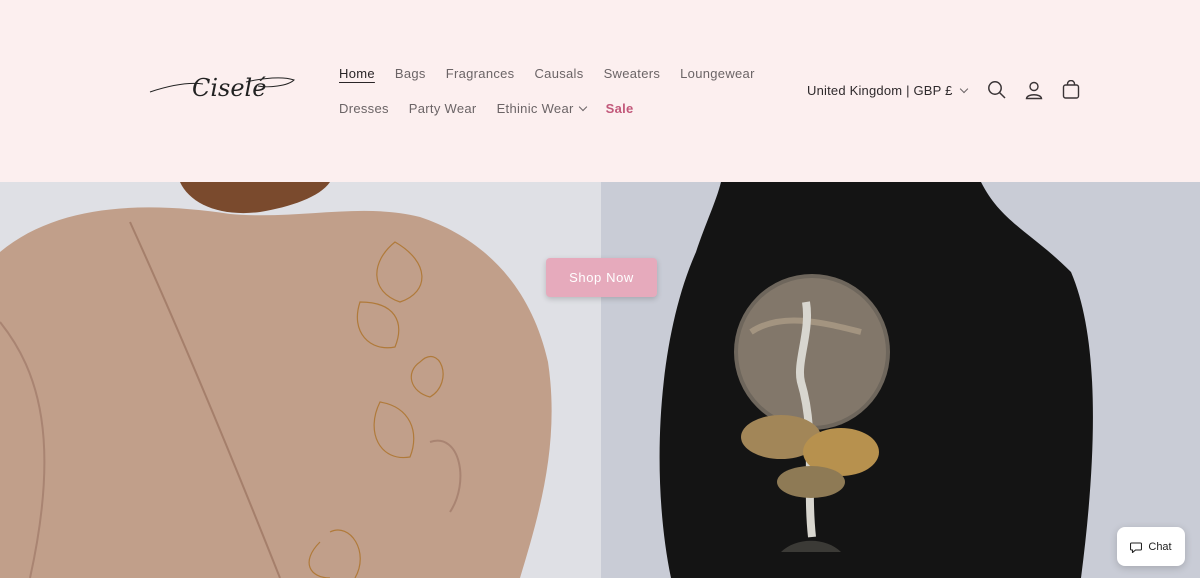 The width and height of the screenshot is (1200, 578). Describe the element at coordinates (364, 108) in the screenshot. I see `nav-dresses: Dresses` at that location.